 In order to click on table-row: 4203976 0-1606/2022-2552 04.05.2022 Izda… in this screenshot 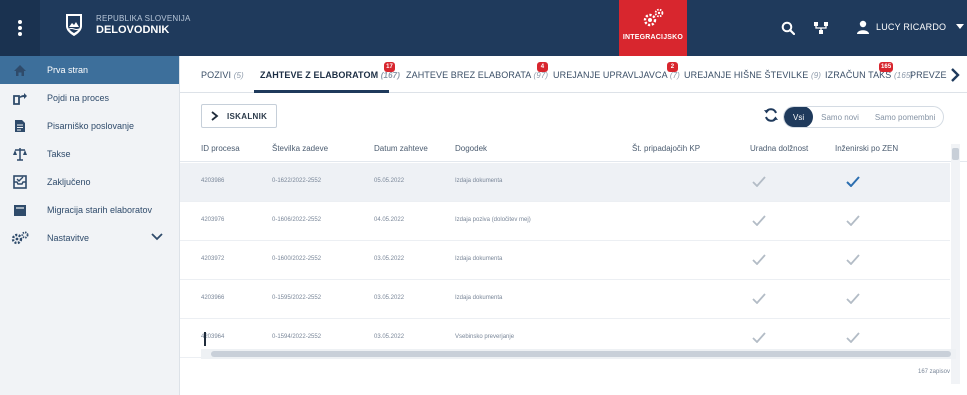, I will do `click(565, 221)`.